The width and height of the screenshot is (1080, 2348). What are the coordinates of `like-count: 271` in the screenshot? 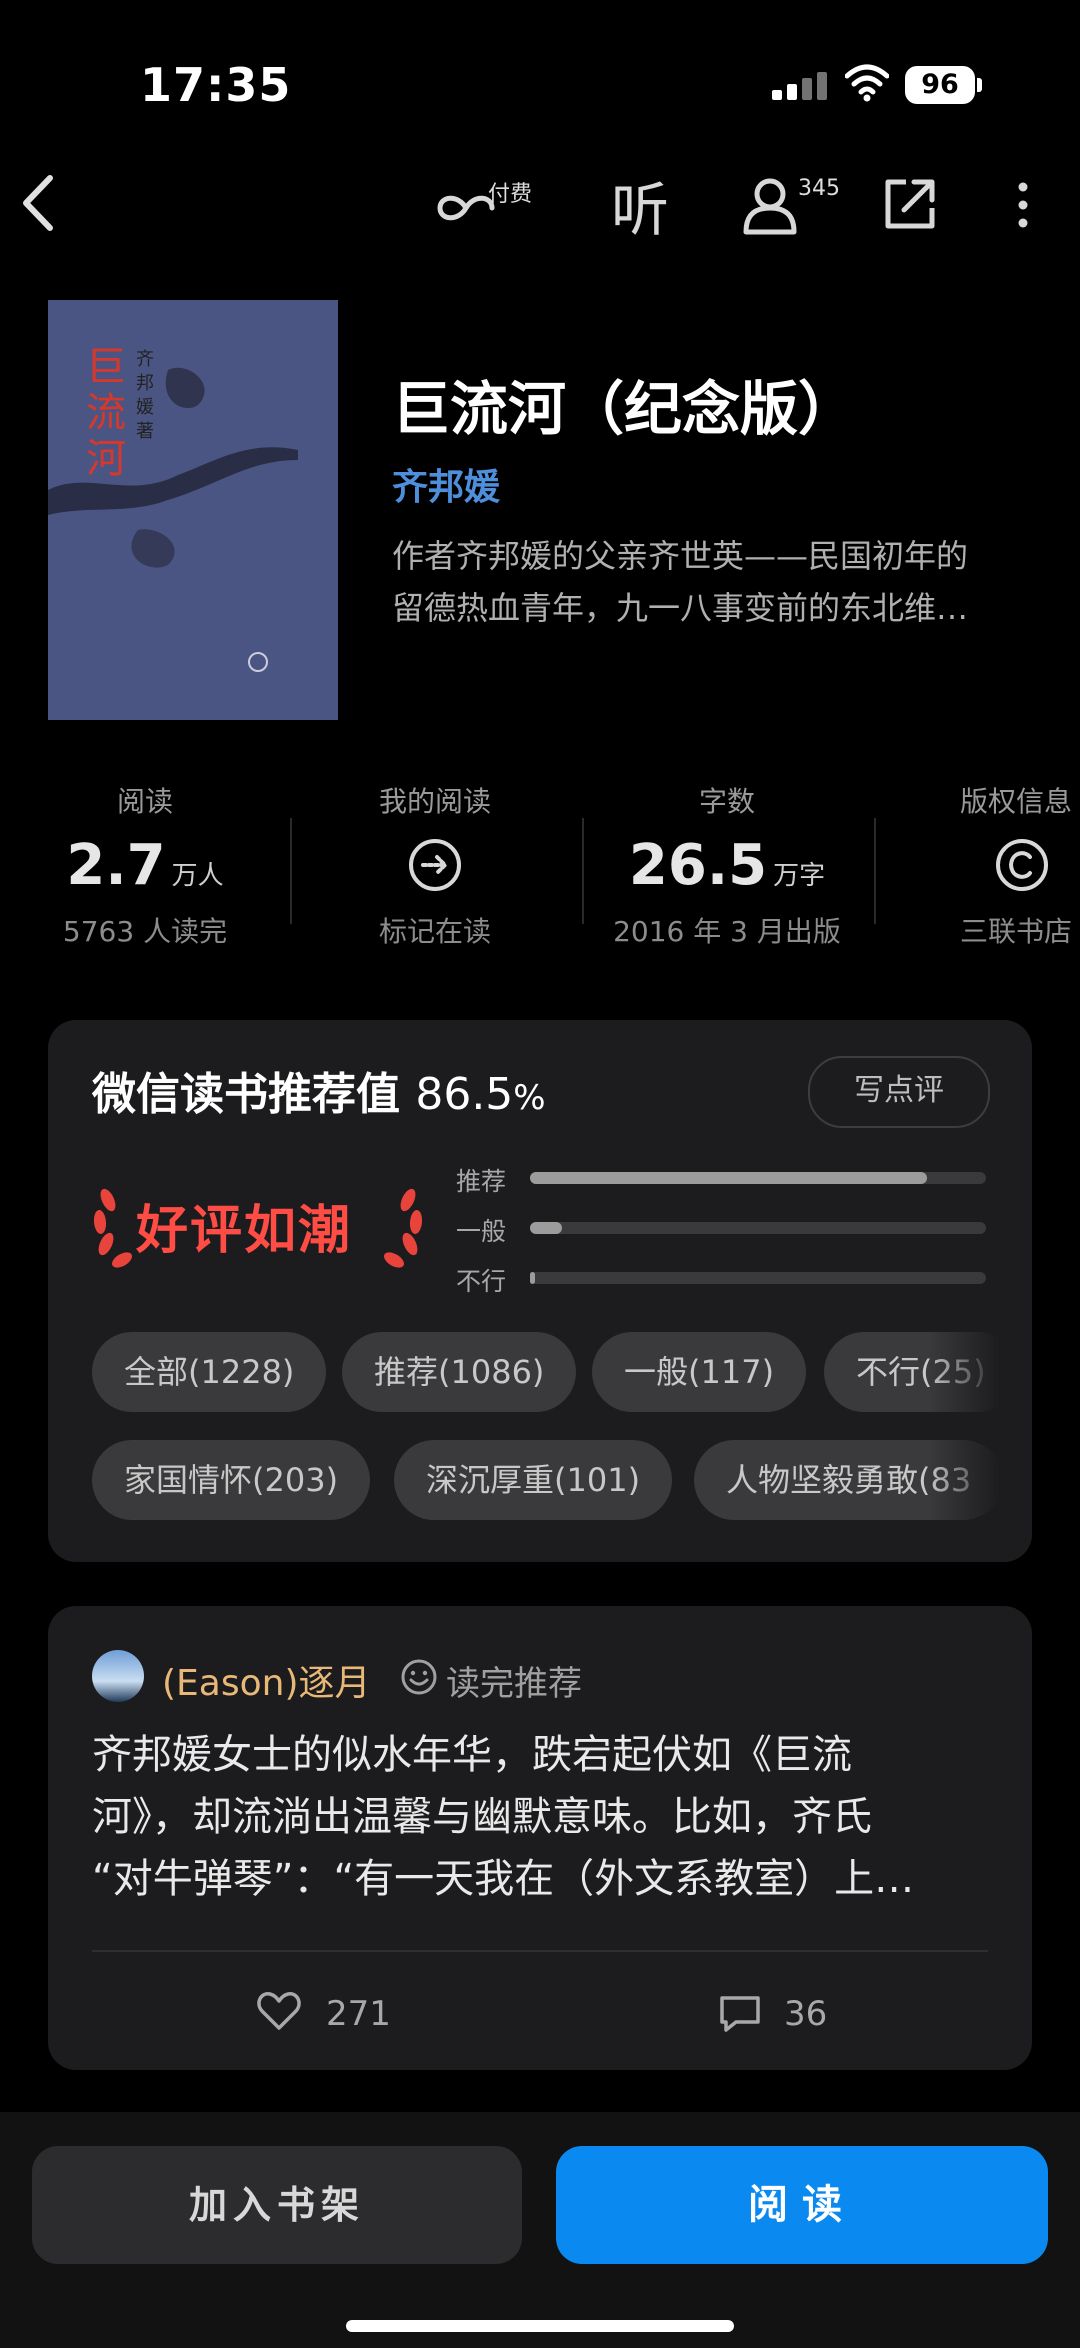 It's located at (358, 2014).